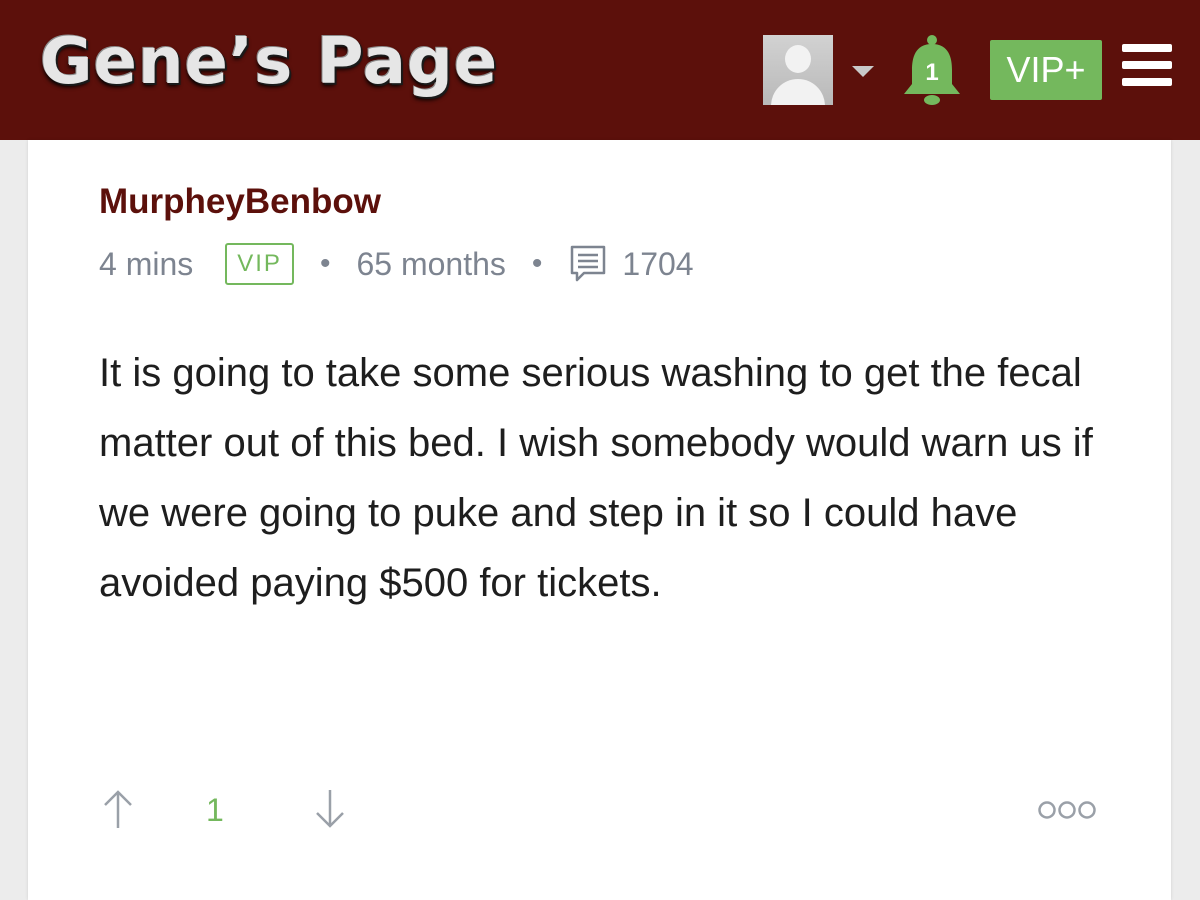 The height and width of the screenshot is (900, 1200). What do you see at coordinates (1046, 70) in the screenshot?
I see `vip-plus-button: VIP+` at bounding box center [1046, 70].